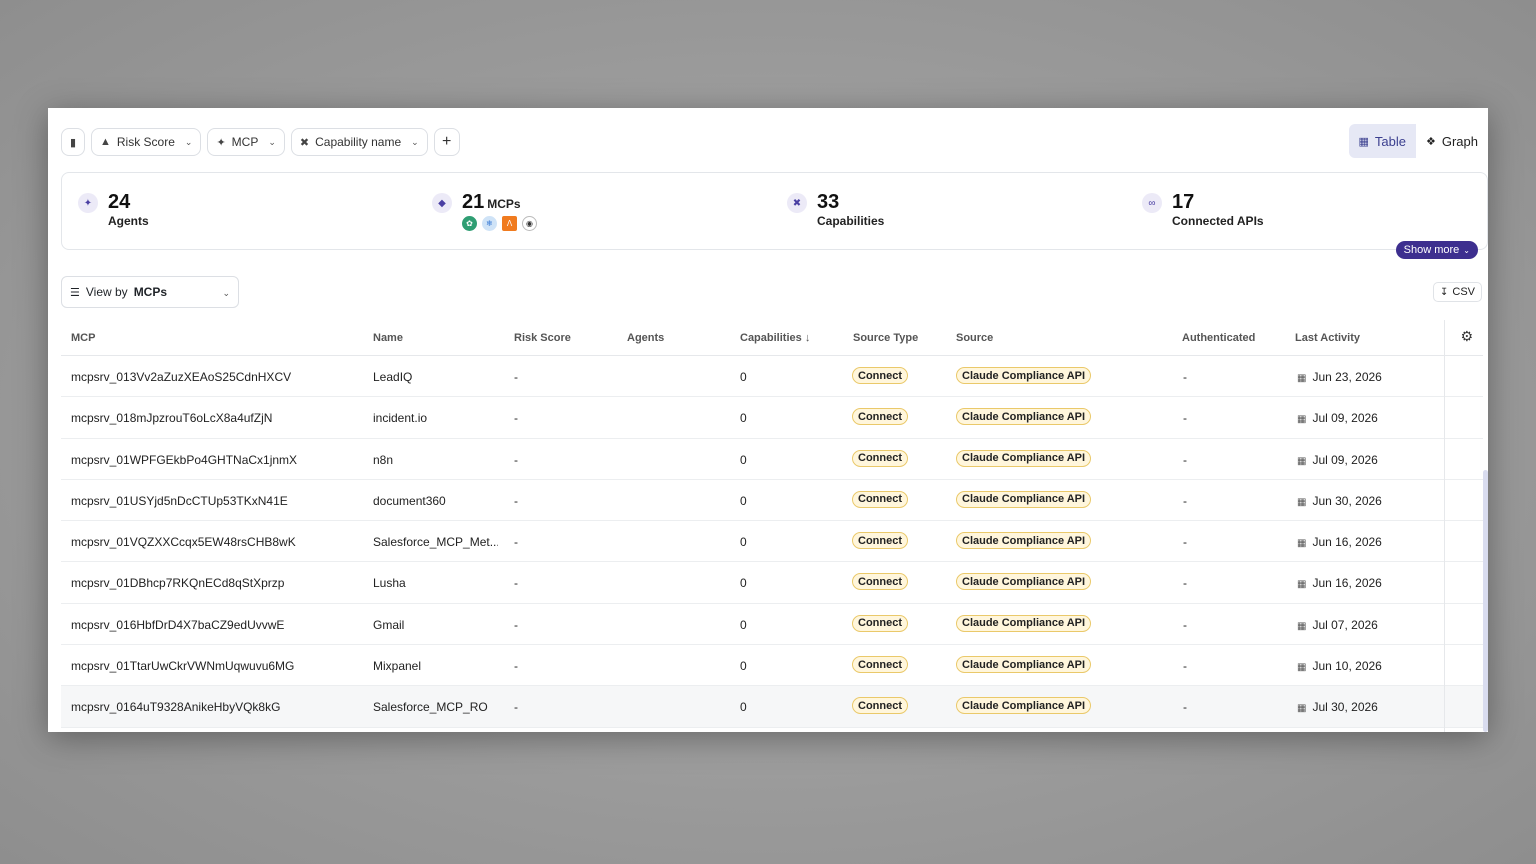 This screenshot has height=864, width=1536. I want to click on last-activity-date: Jun 30, 2026, so click(1347, 500).